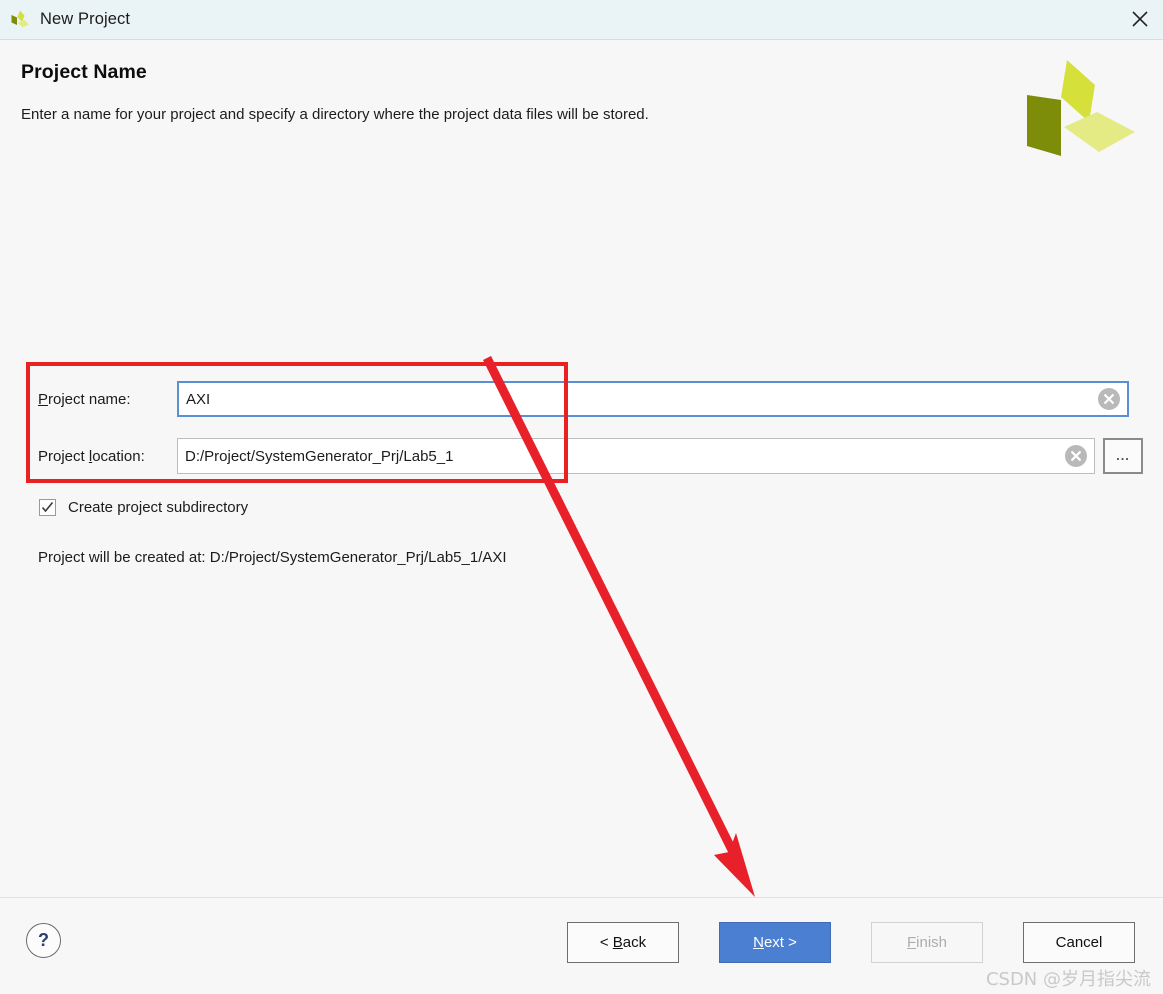  What do you see at coordinates (84, 72) in the screenshot?
I see `page-title: Project Name` at bounding box center [84, 72].